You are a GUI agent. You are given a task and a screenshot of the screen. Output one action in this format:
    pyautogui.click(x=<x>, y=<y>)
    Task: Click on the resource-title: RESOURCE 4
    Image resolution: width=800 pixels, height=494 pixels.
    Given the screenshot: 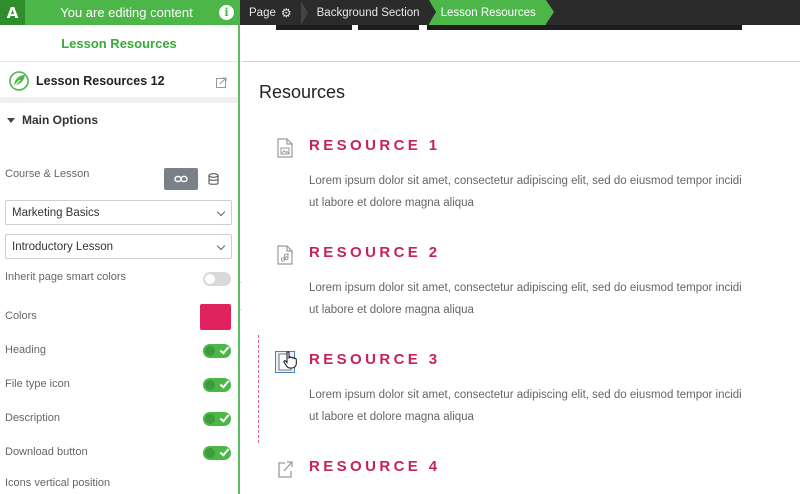 What is the action you would take?
    pyautogui.click(x=375, y=466)
    